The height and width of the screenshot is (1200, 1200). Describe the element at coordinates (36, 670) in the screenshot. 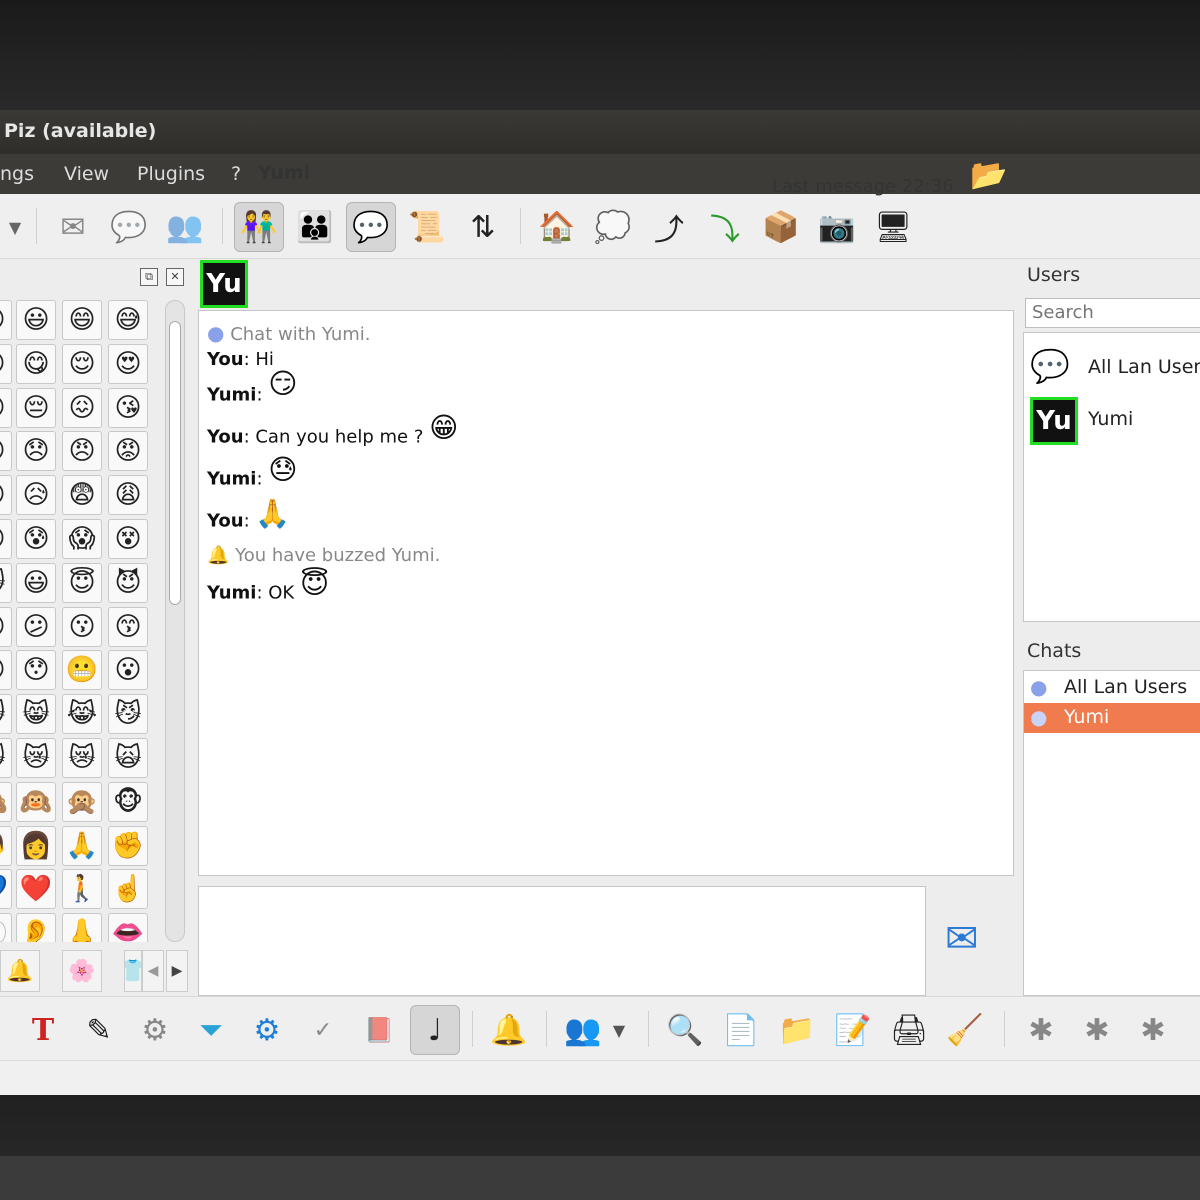

I see `emoji-button: 😯` at that location.